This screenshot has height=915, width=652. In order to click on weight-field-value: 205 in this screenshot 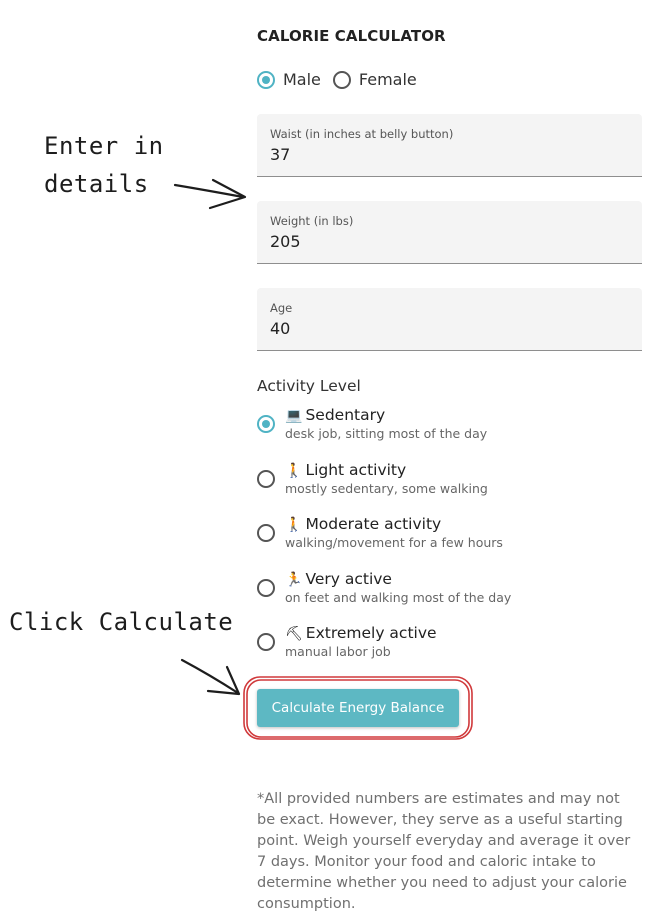, I will do `click(285, 241)`.